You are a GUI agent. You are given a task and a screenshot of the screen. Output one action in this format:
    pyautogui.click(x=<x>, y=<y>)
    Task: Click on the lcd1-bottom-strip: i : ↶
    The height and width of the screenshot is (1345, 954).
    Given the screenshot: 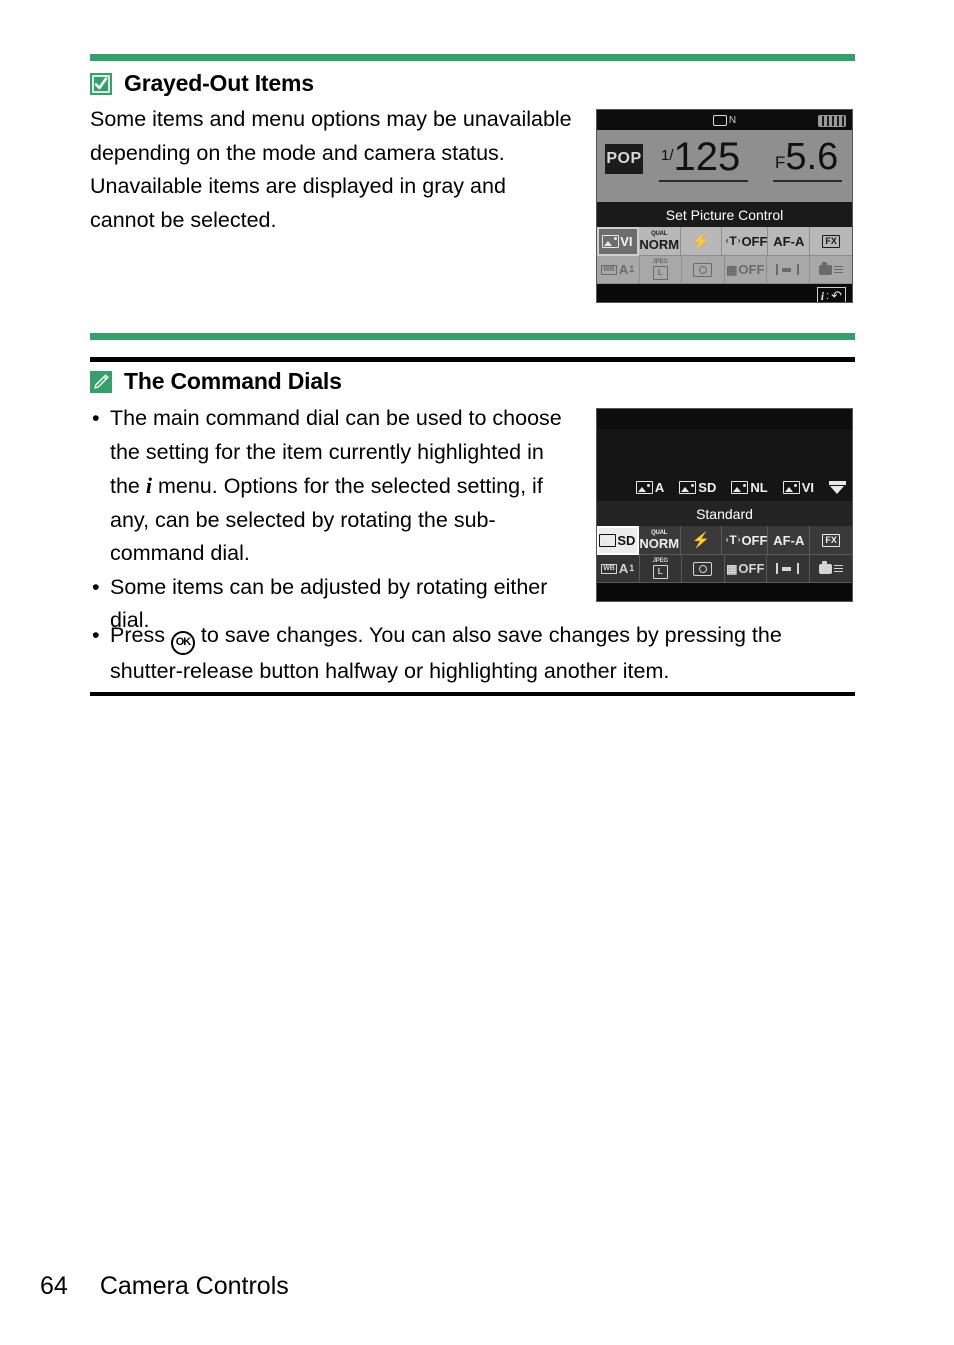 What is the action you would take?
    pyautogui.click(x=724, y=293)
    